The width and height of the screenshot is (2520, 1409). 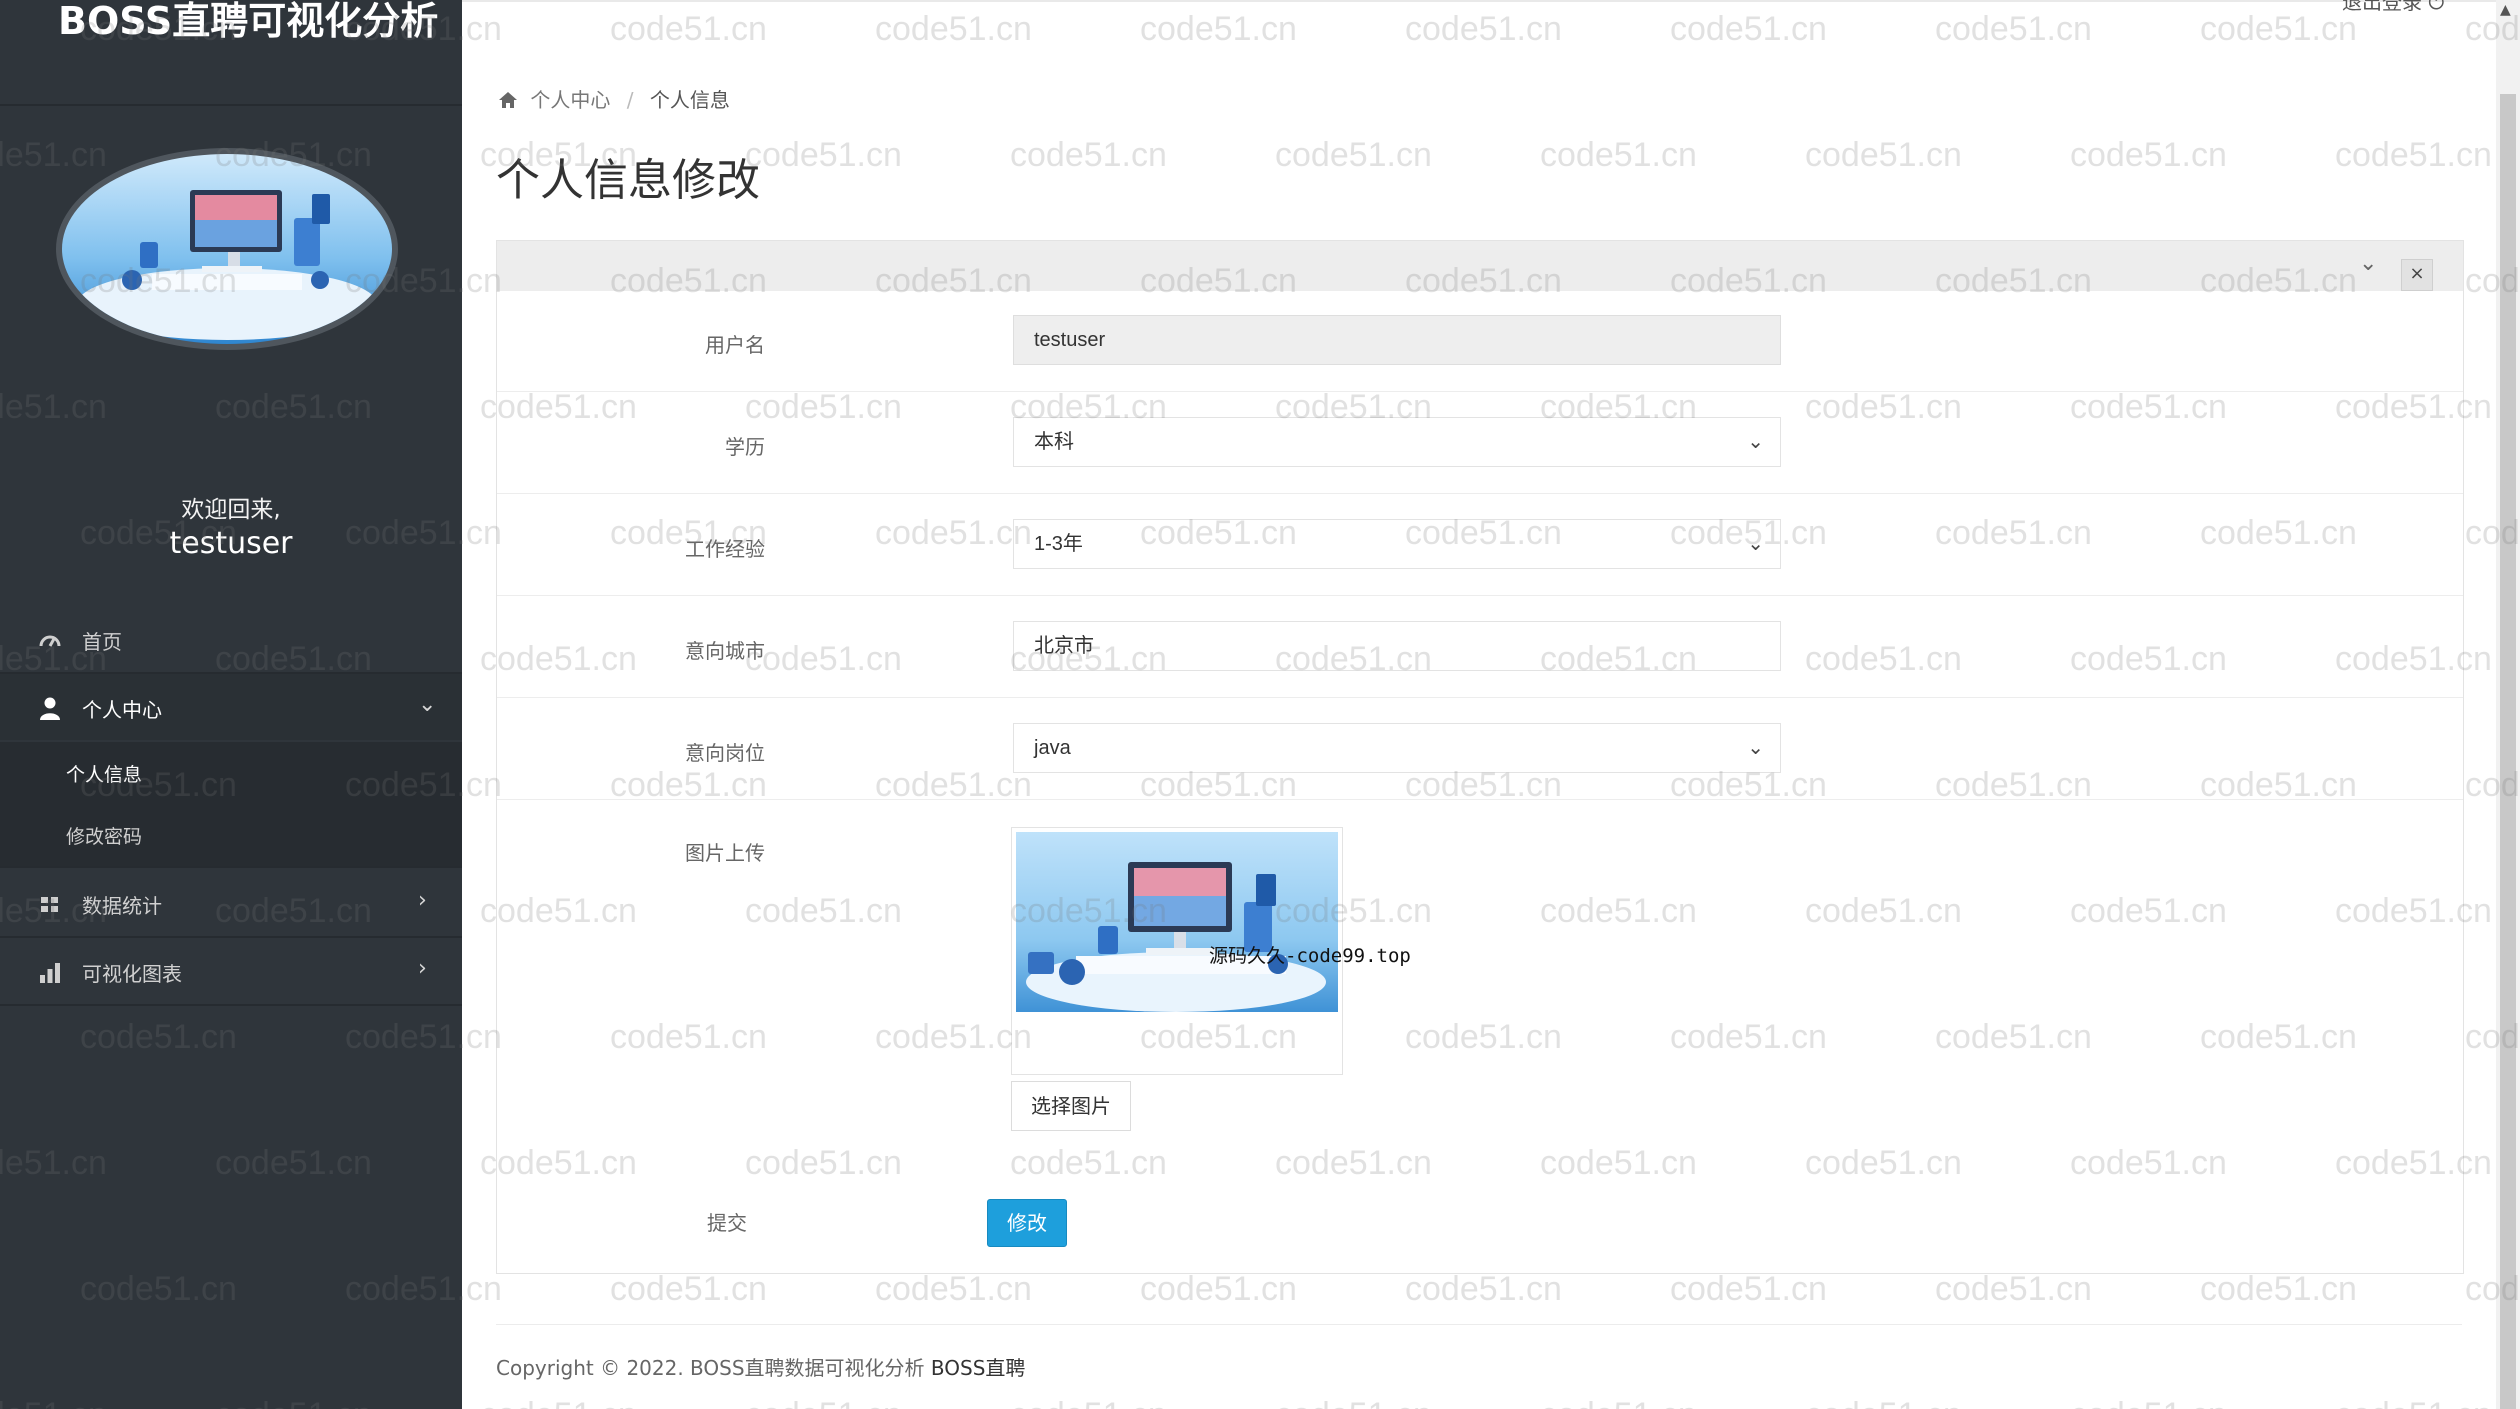 What do you see at coordinates (2508, 751) in the screenshot?
I see `scrollbar-thumb` at bounding box center [2508, 751].